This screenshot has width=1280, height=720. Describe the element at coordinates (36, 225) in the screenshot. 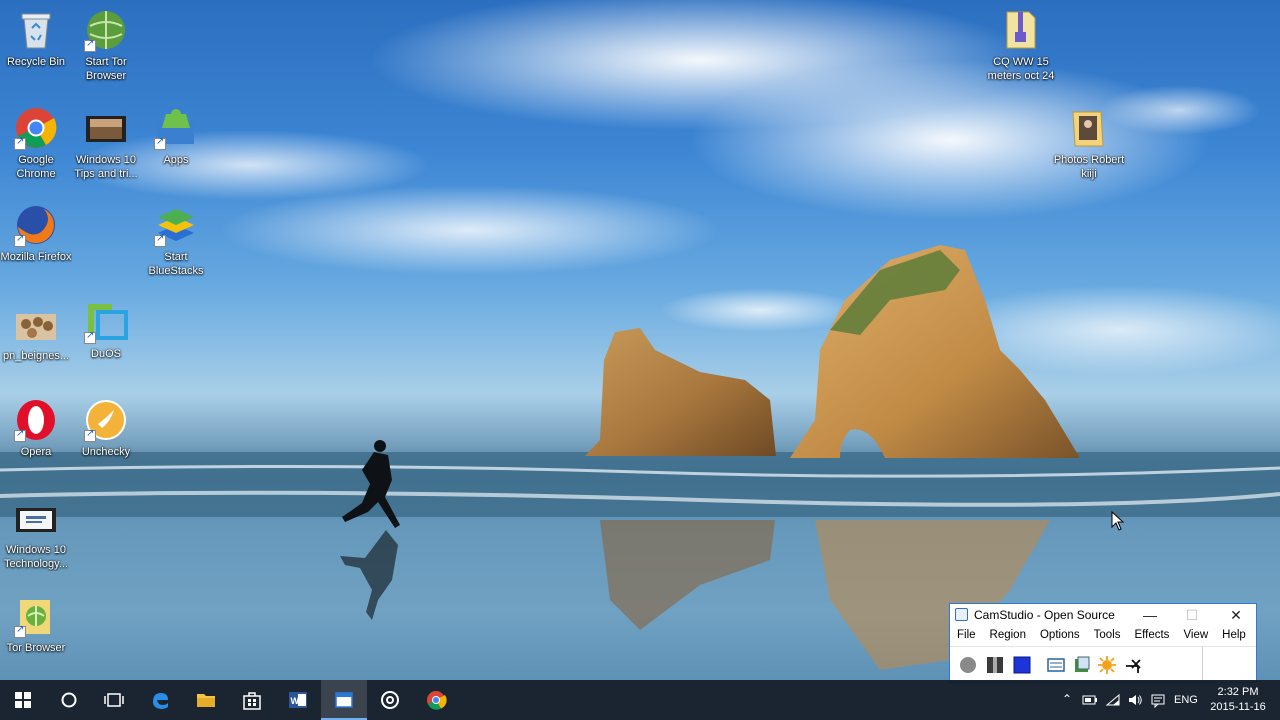

I see `firefox-icon` at that location.